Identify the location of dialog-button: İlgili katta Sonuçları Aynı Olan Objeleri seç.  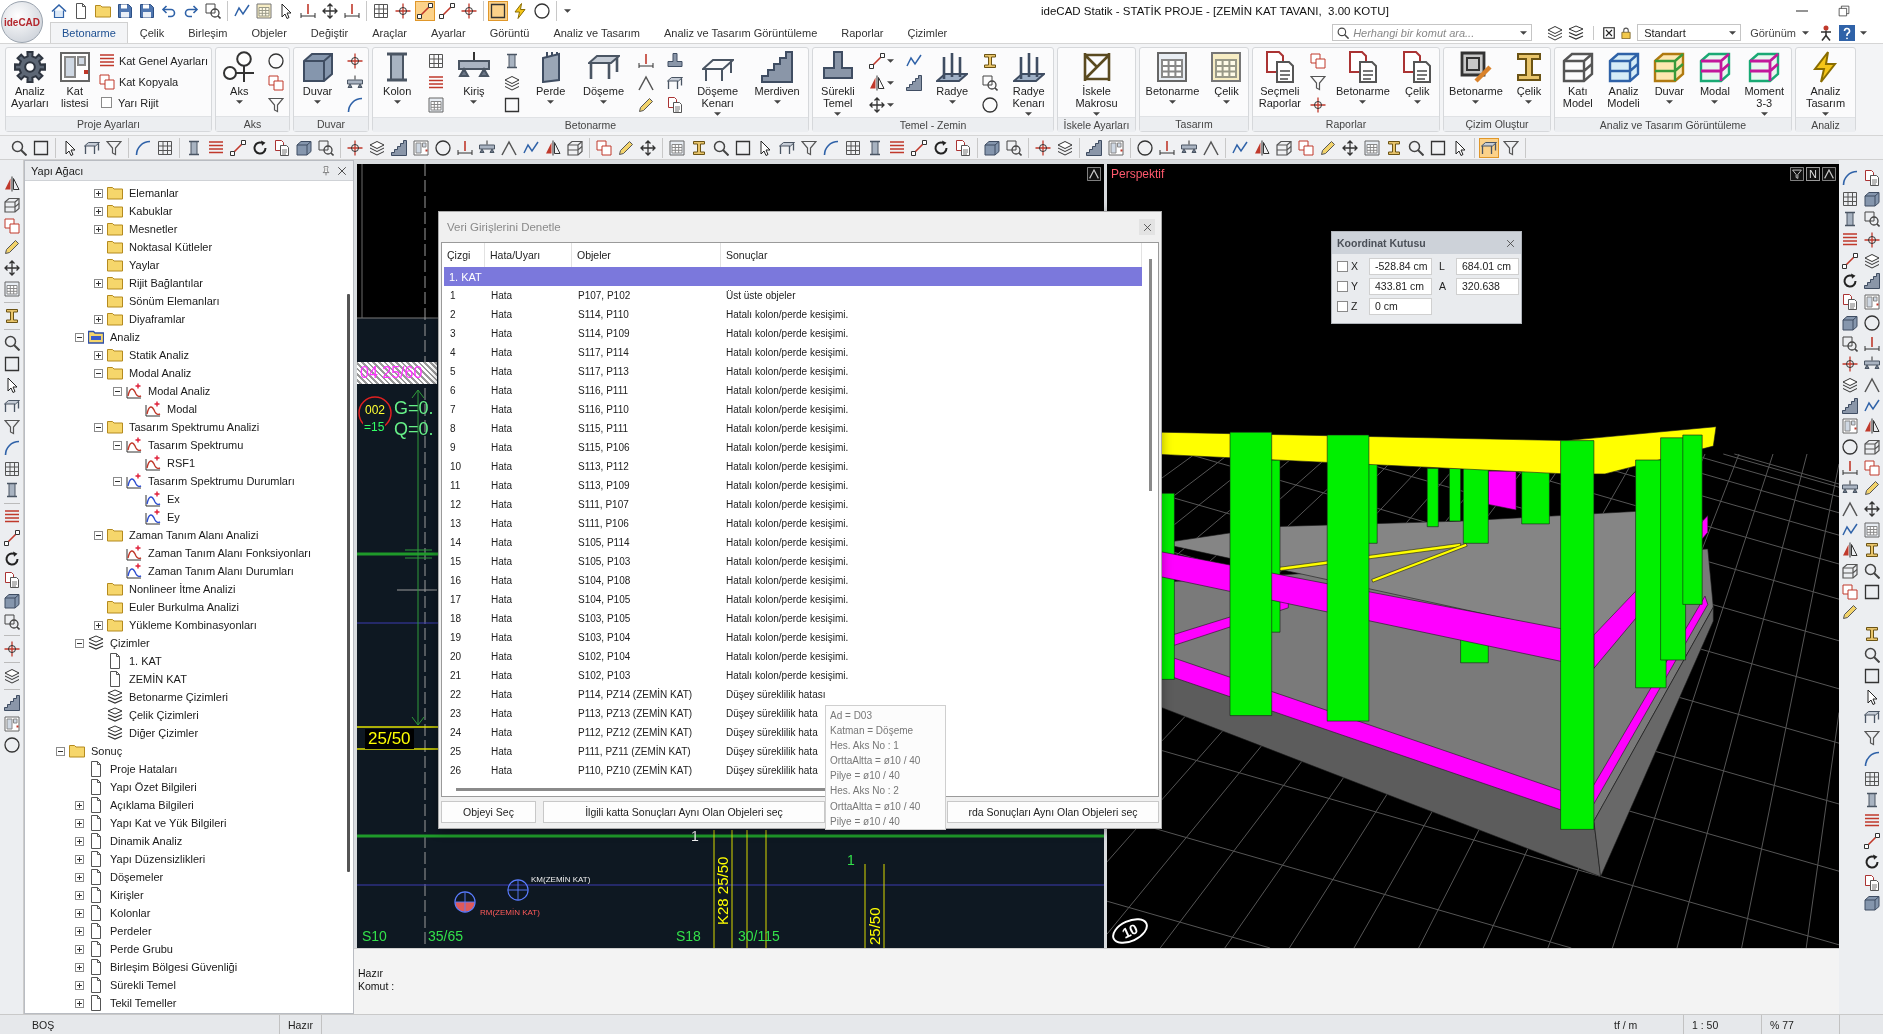
(684, 812).